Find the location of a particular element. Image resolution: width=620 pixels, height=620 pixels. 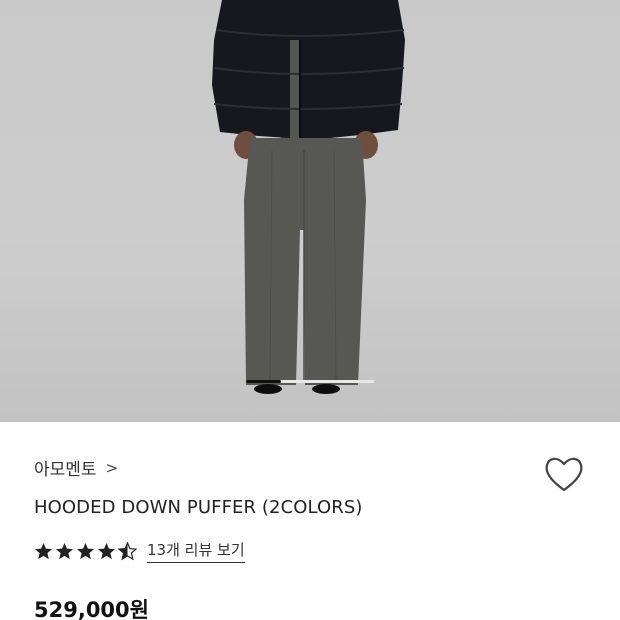

product-title: HOODED DOWN PUFFER (2COLORS) is located at coordinates (198, 507).